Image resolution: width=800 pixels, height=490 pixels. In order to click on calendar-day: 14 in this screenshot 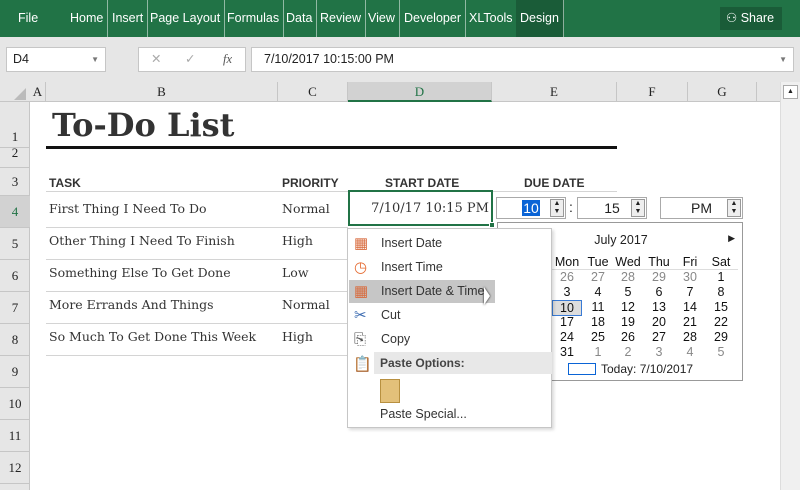, I will do `click(690, 307)`.